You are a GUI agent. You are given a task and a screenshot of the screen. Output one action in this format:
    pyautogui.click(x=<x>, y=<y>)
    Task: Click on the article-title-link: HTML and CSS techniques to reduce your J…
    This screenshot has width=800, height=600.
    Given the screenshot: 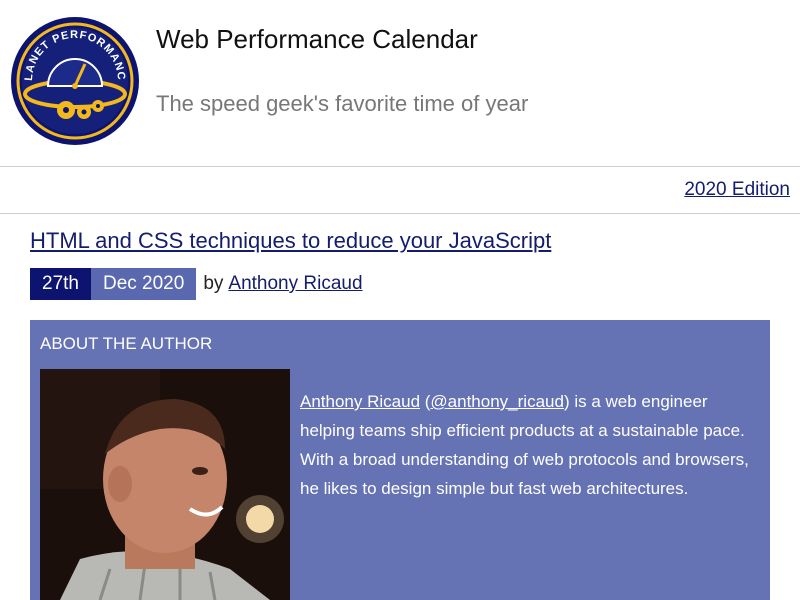 What is the action you would take?
    pyautogui.click(x=290, y=241)
    